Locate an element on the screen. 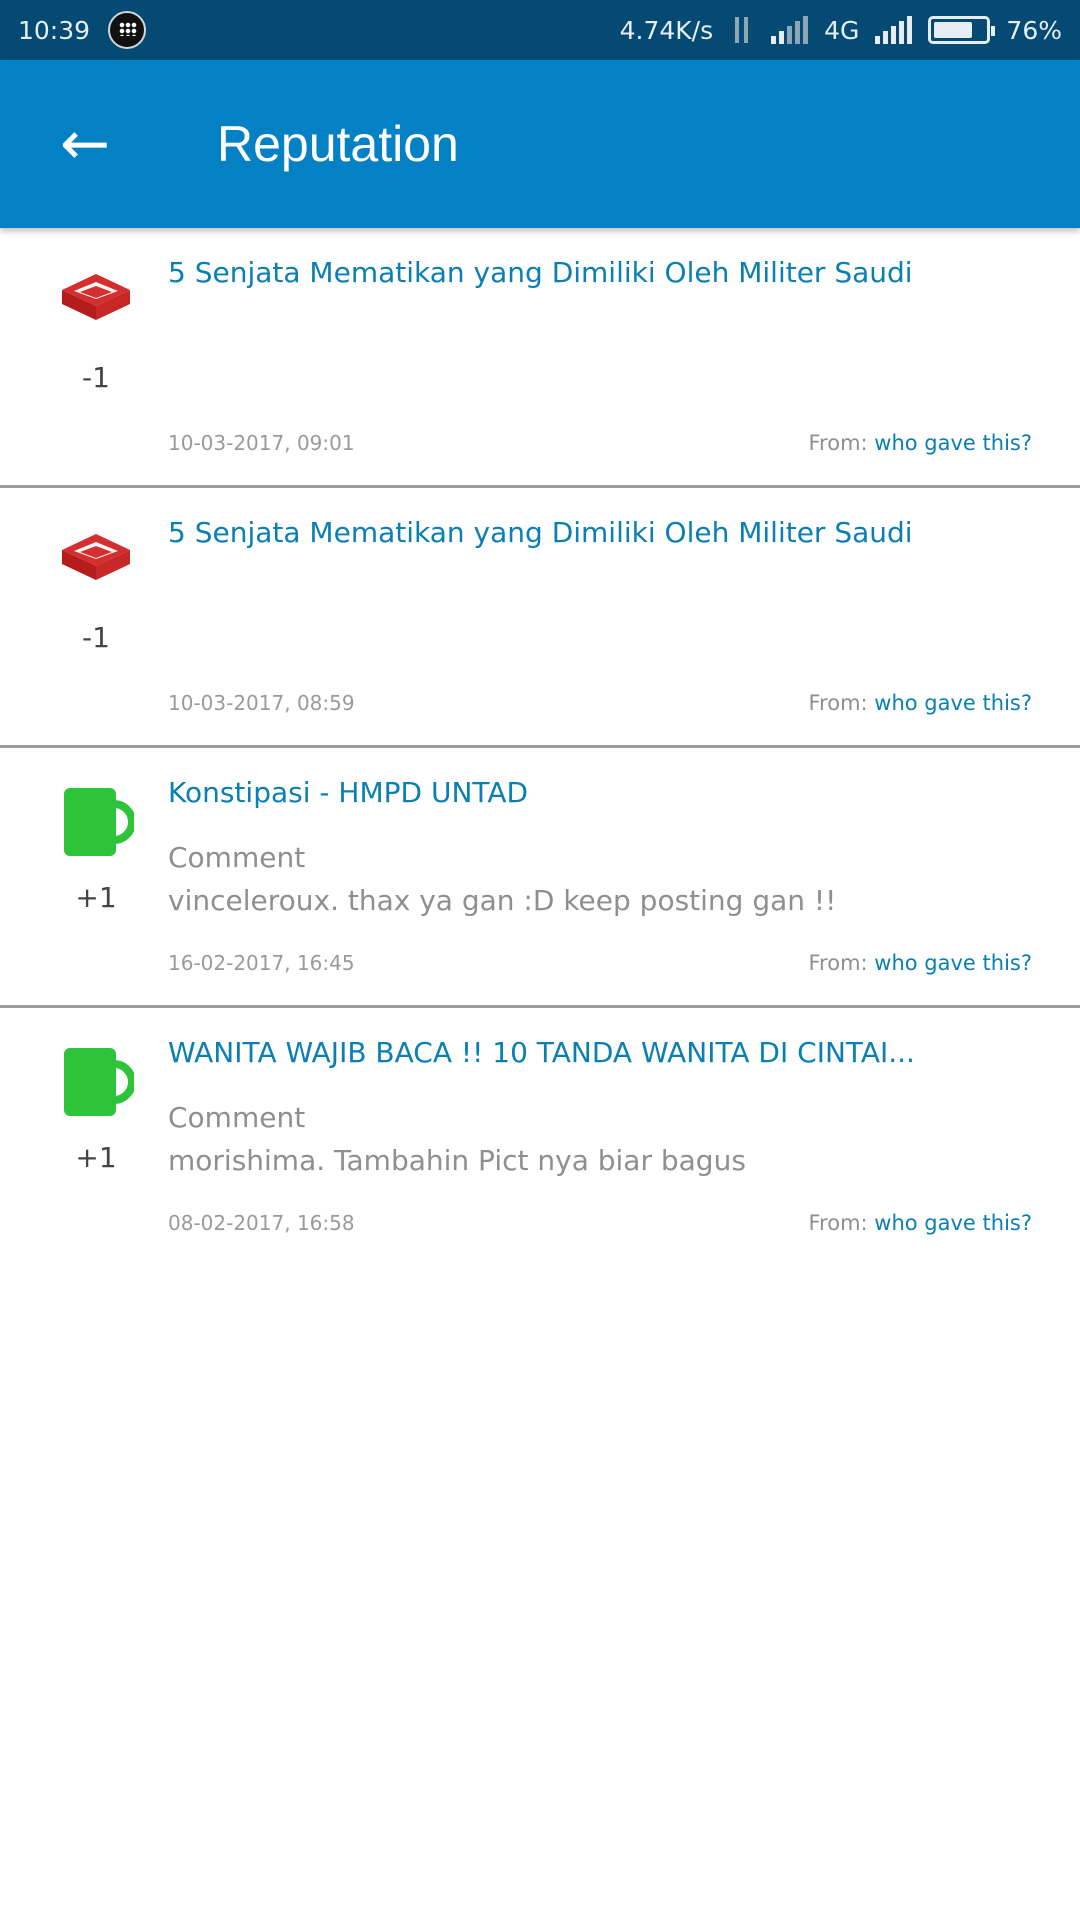  comment-text: morishima. Tambahin Pict nya biar bagus is located at coordinates (457, 1160).